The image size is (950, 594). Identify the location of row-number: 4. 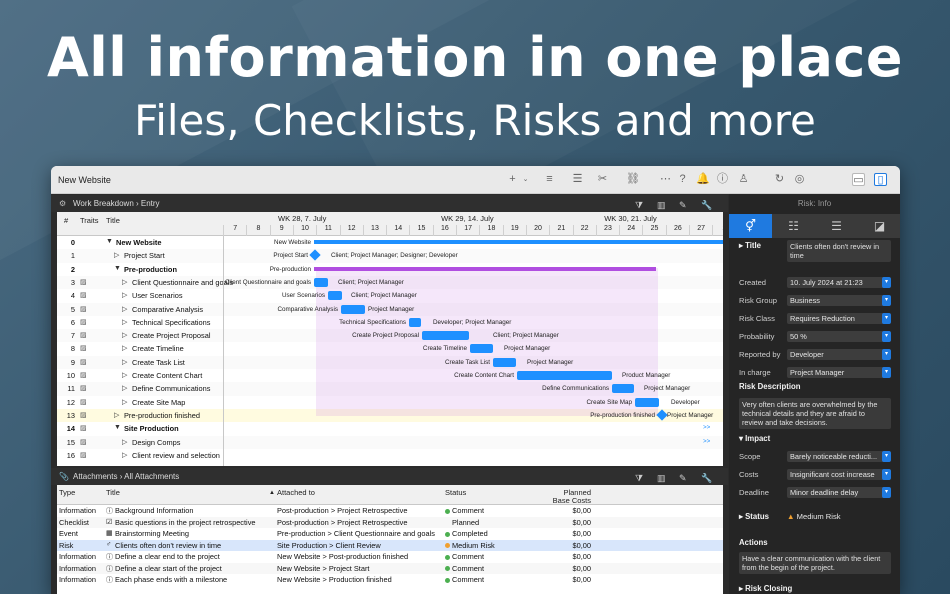
(72, 296).